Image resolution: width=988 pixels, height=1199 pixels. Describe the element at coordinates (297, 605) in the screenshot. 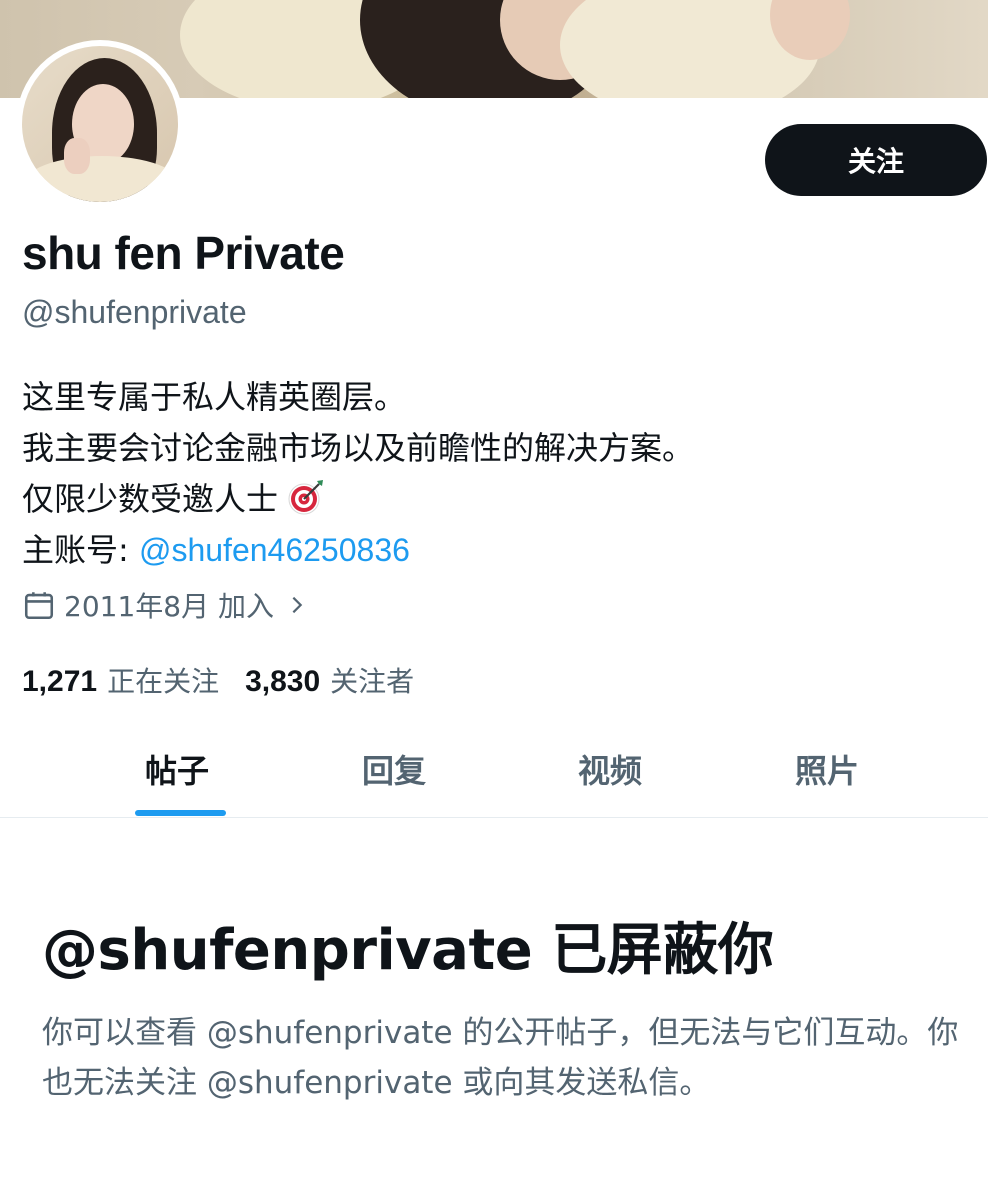

I see `chevron-right-icon` at that location.